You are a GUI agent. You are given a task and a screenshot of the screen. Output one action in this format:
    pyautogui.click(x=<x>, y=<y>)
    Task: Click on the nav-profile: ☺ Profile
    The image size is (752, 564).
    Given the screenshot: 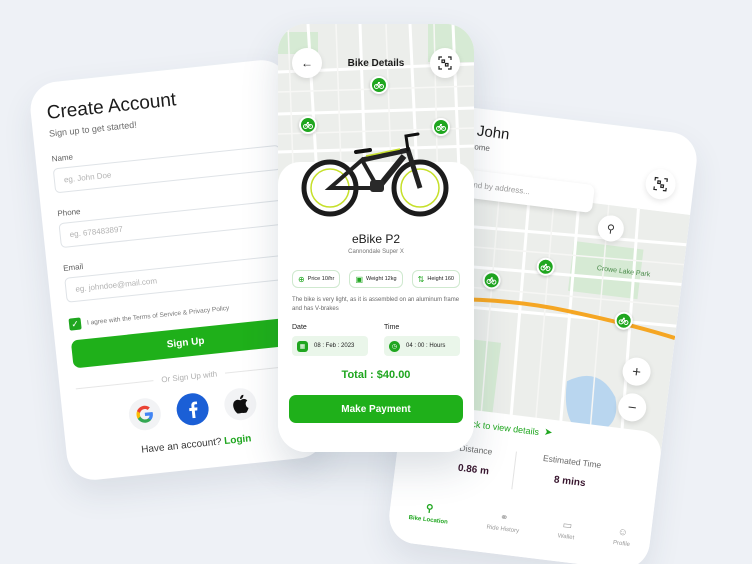 What is the action you would take?
    pyautogui.click(x=622, y=537)
    